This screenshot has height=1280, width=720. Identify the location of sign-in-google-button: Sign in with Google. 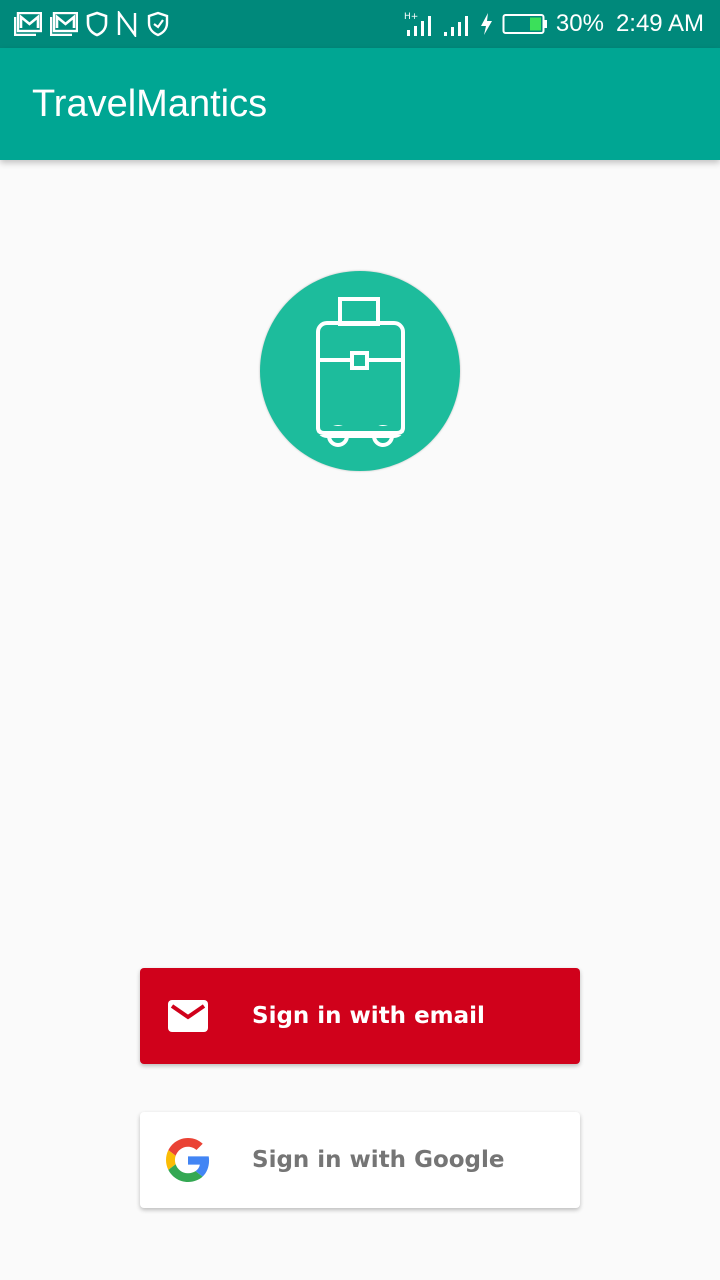
(360, 1160).